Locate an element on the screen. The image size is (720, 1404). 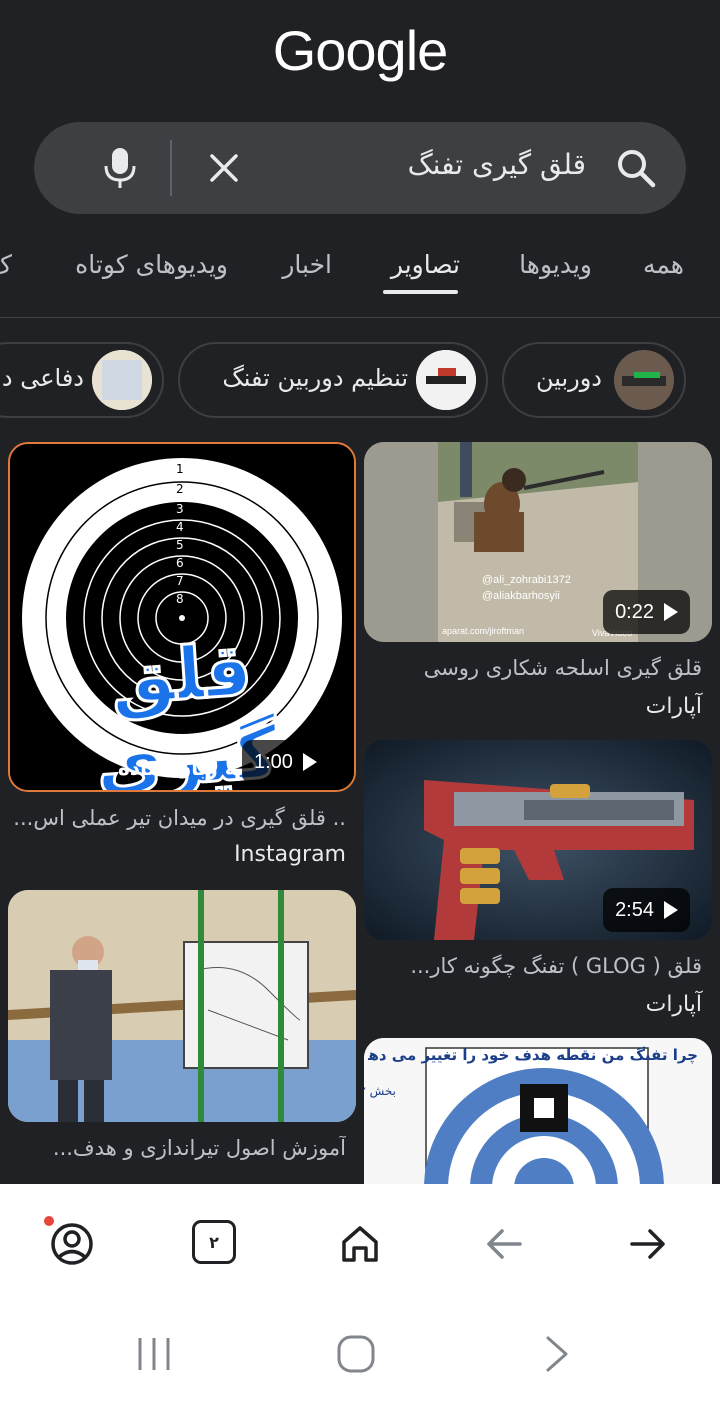
video-duration-badge: 1:00 is located at coordinates (285, 762).